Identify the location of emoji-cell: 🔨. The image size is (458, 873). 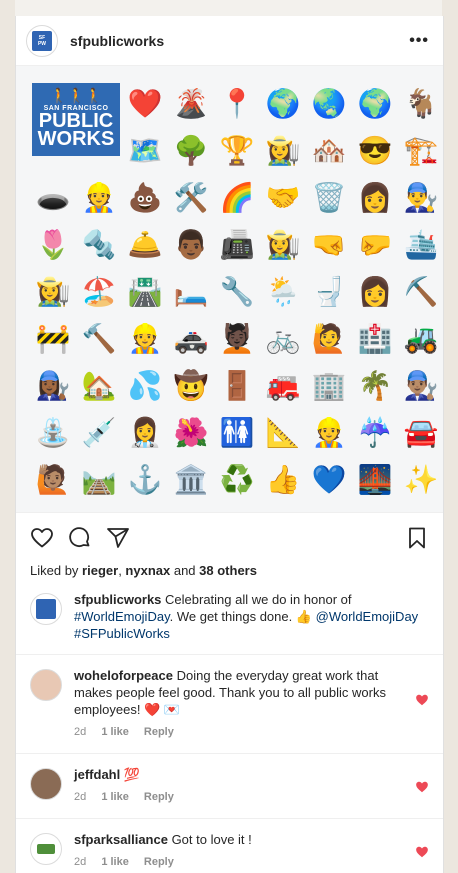
(99, 338).